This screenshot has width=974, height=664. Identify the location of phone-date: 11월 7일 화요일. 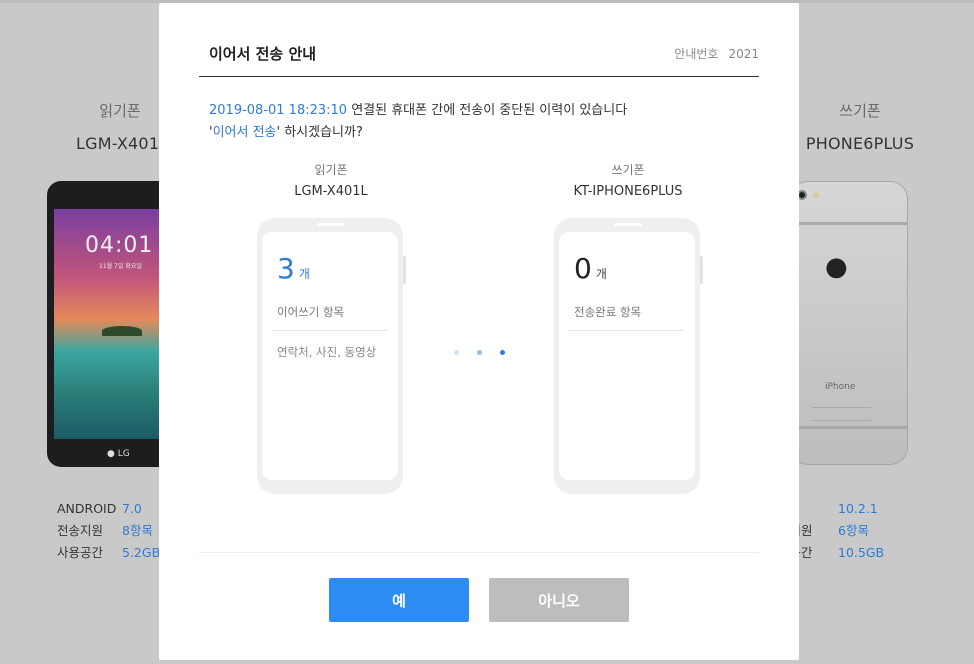
(120, 266).